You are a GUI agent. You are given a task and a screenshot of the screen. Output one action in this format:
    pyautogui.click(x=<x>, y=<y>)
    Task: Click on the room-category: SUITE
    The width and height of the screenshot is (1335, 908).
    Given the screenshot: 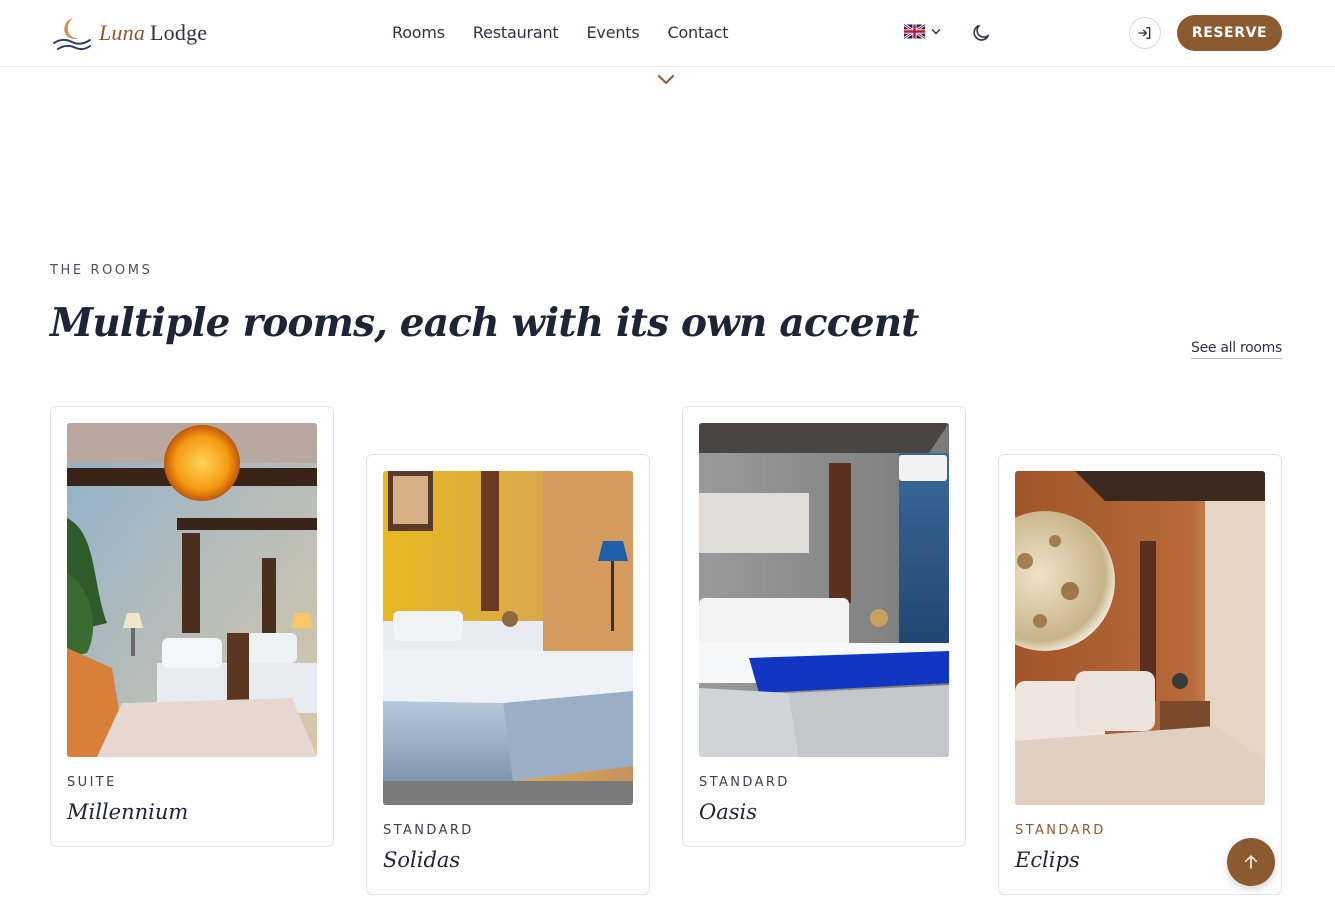 What is the action you would take?
    pyautogui.click(x=92, y=782)
    